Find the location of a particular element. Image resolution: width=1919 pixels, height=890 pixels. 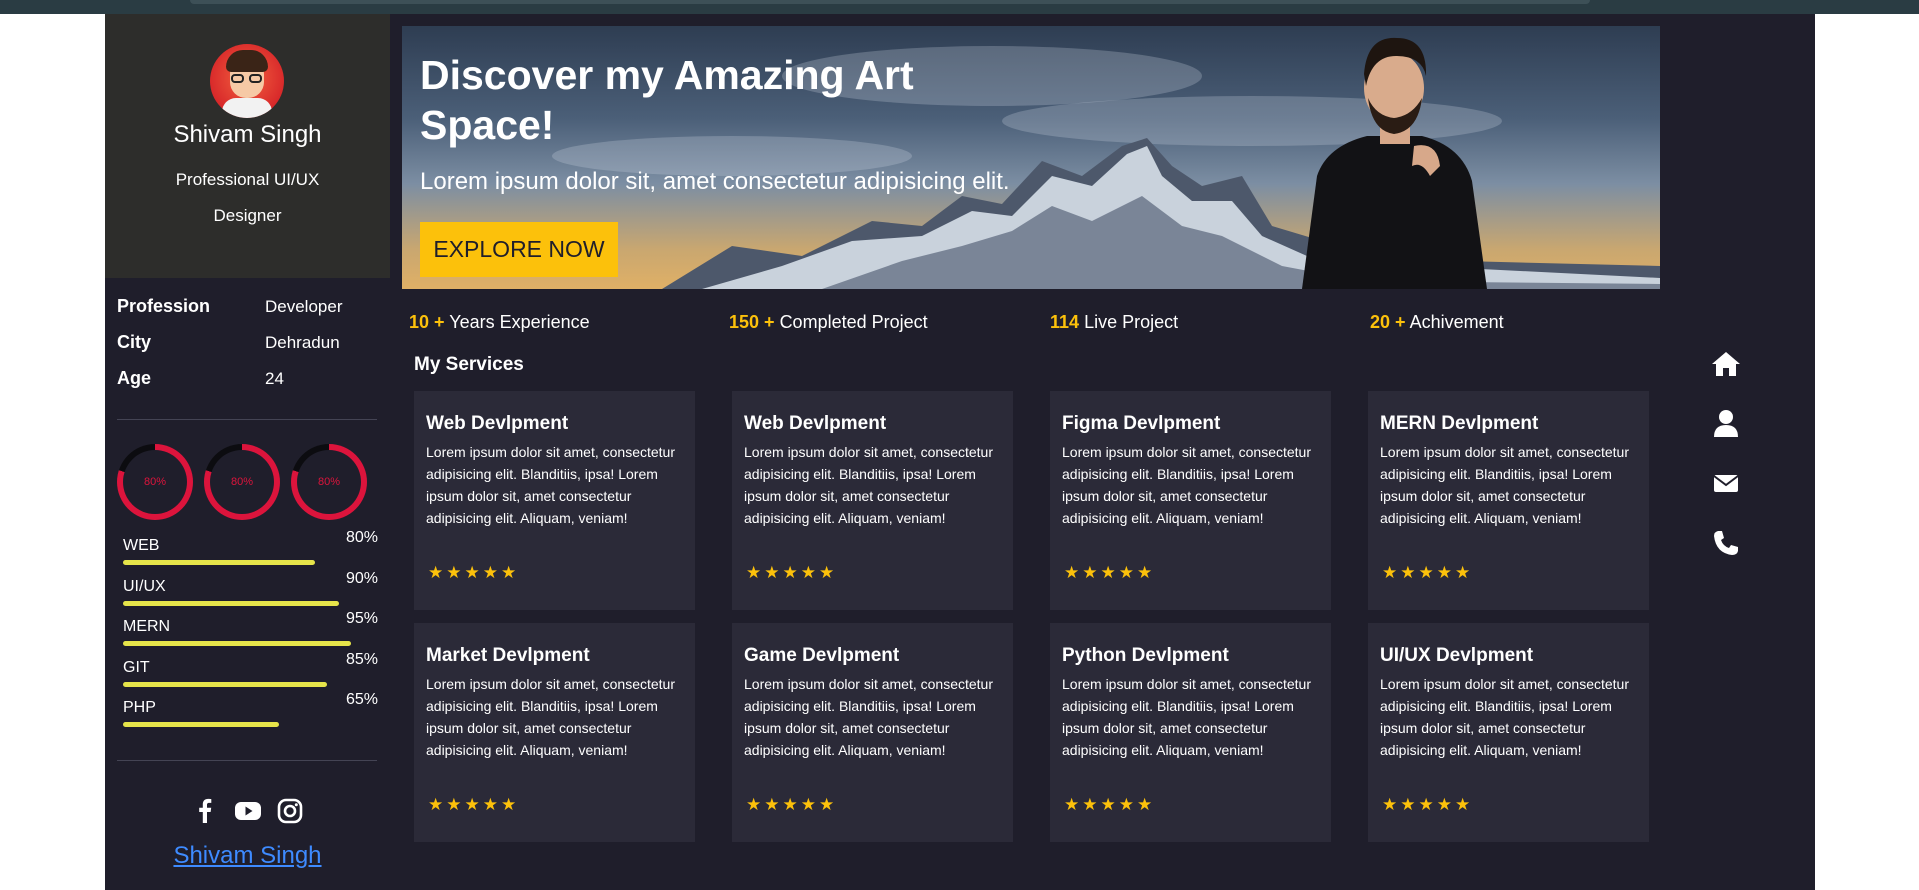

envelope-icon is located at coordinates (1726, 483).